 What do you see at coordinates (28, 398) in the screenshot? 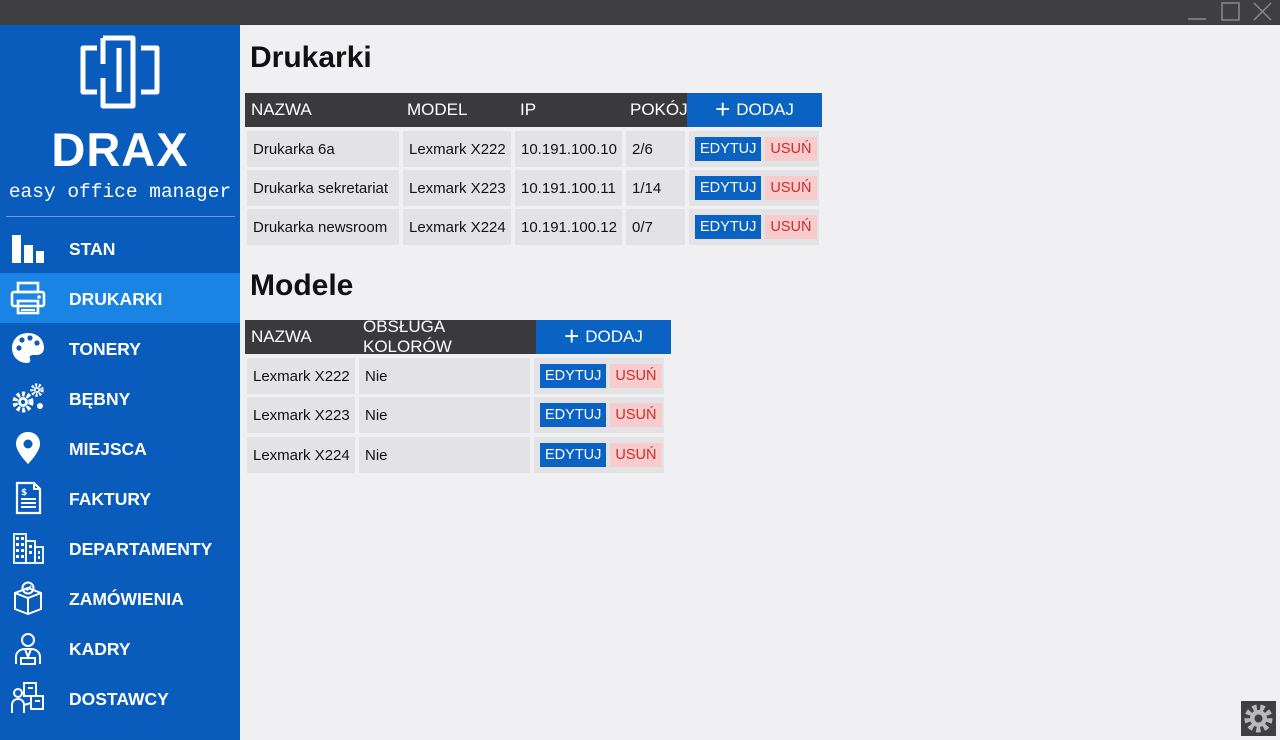
I see `gears-icon` at bounding box center [28, 398].